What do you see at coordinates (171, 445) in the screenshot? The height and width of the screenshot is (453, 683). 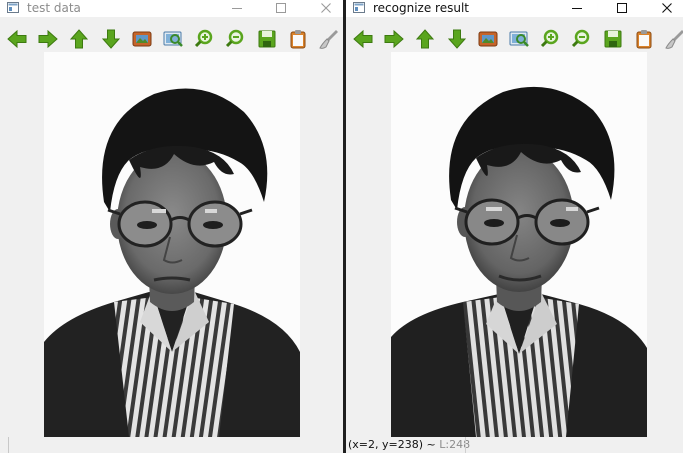 I see `status-bar` at bounding box center [171, 445].